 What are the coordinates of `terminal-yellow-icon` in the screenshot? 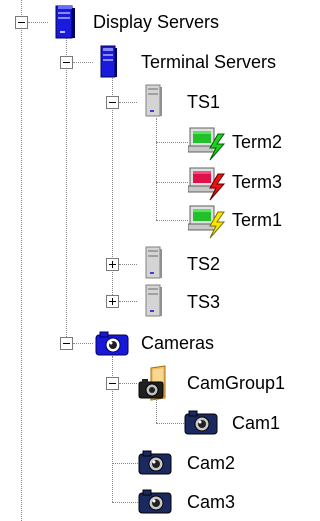 It's located at (207, 222).